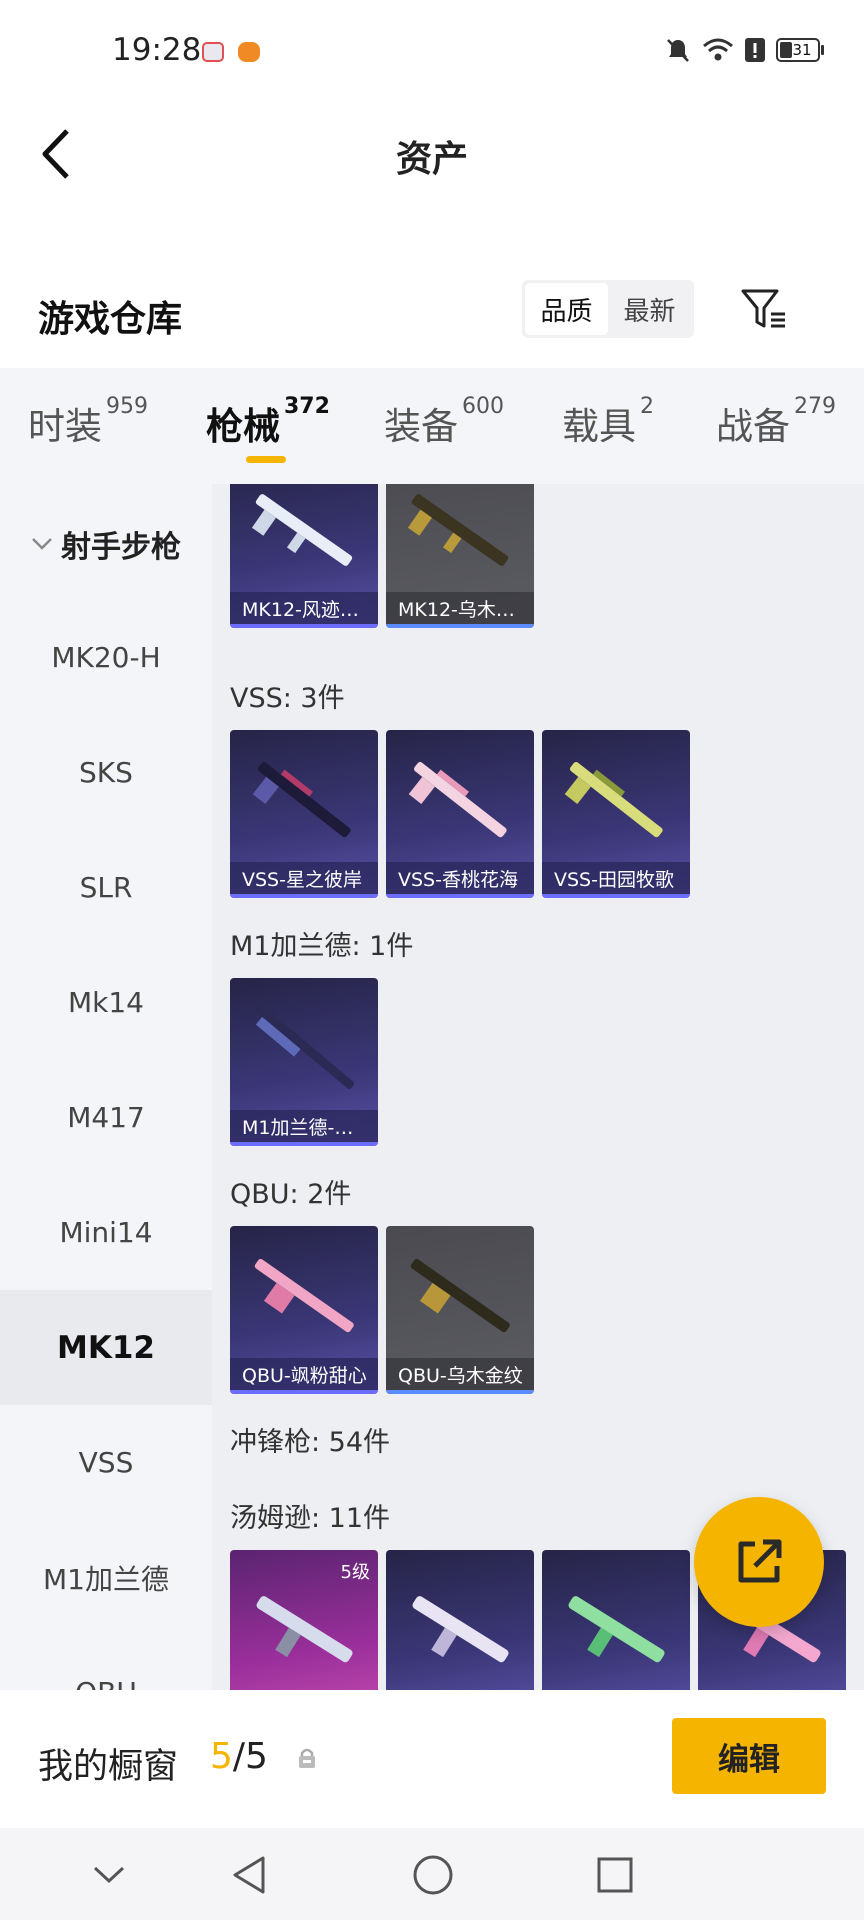 Image resolution: width=864 pixels, height=1920 pixels. I want to click on tab-gear: 战备 279, so click(776, 422).